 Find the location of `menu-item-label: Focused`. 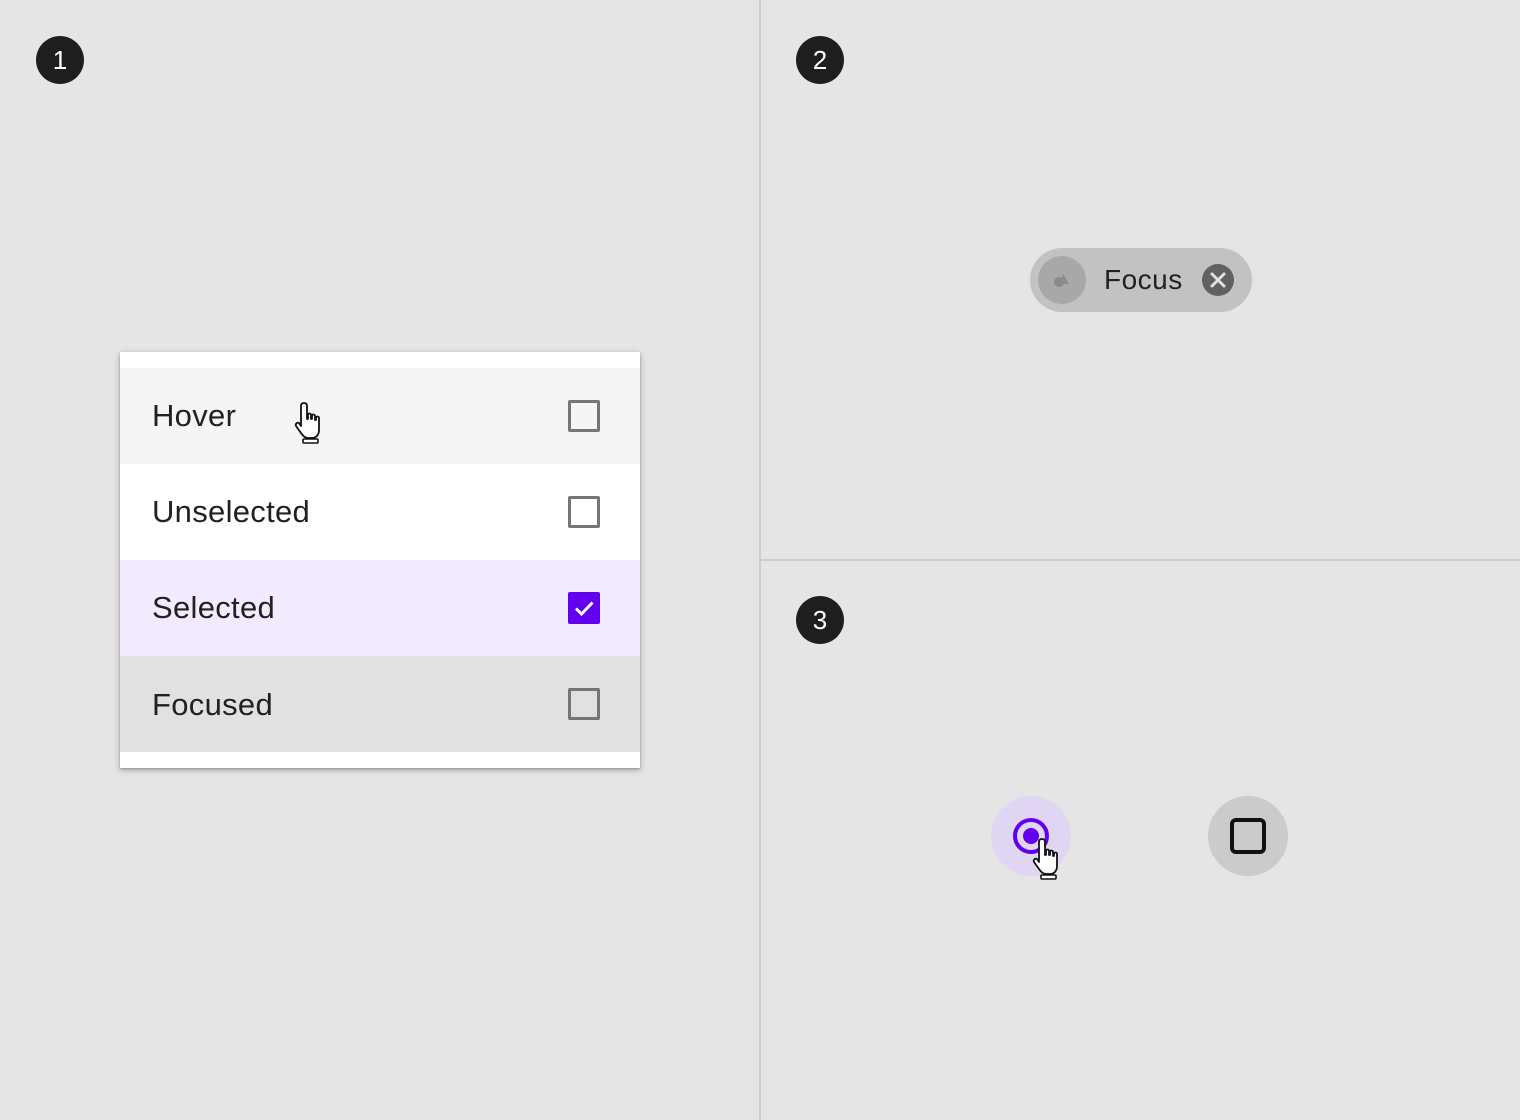

menu-item-label: Focused is located at coordinates (212, 704).